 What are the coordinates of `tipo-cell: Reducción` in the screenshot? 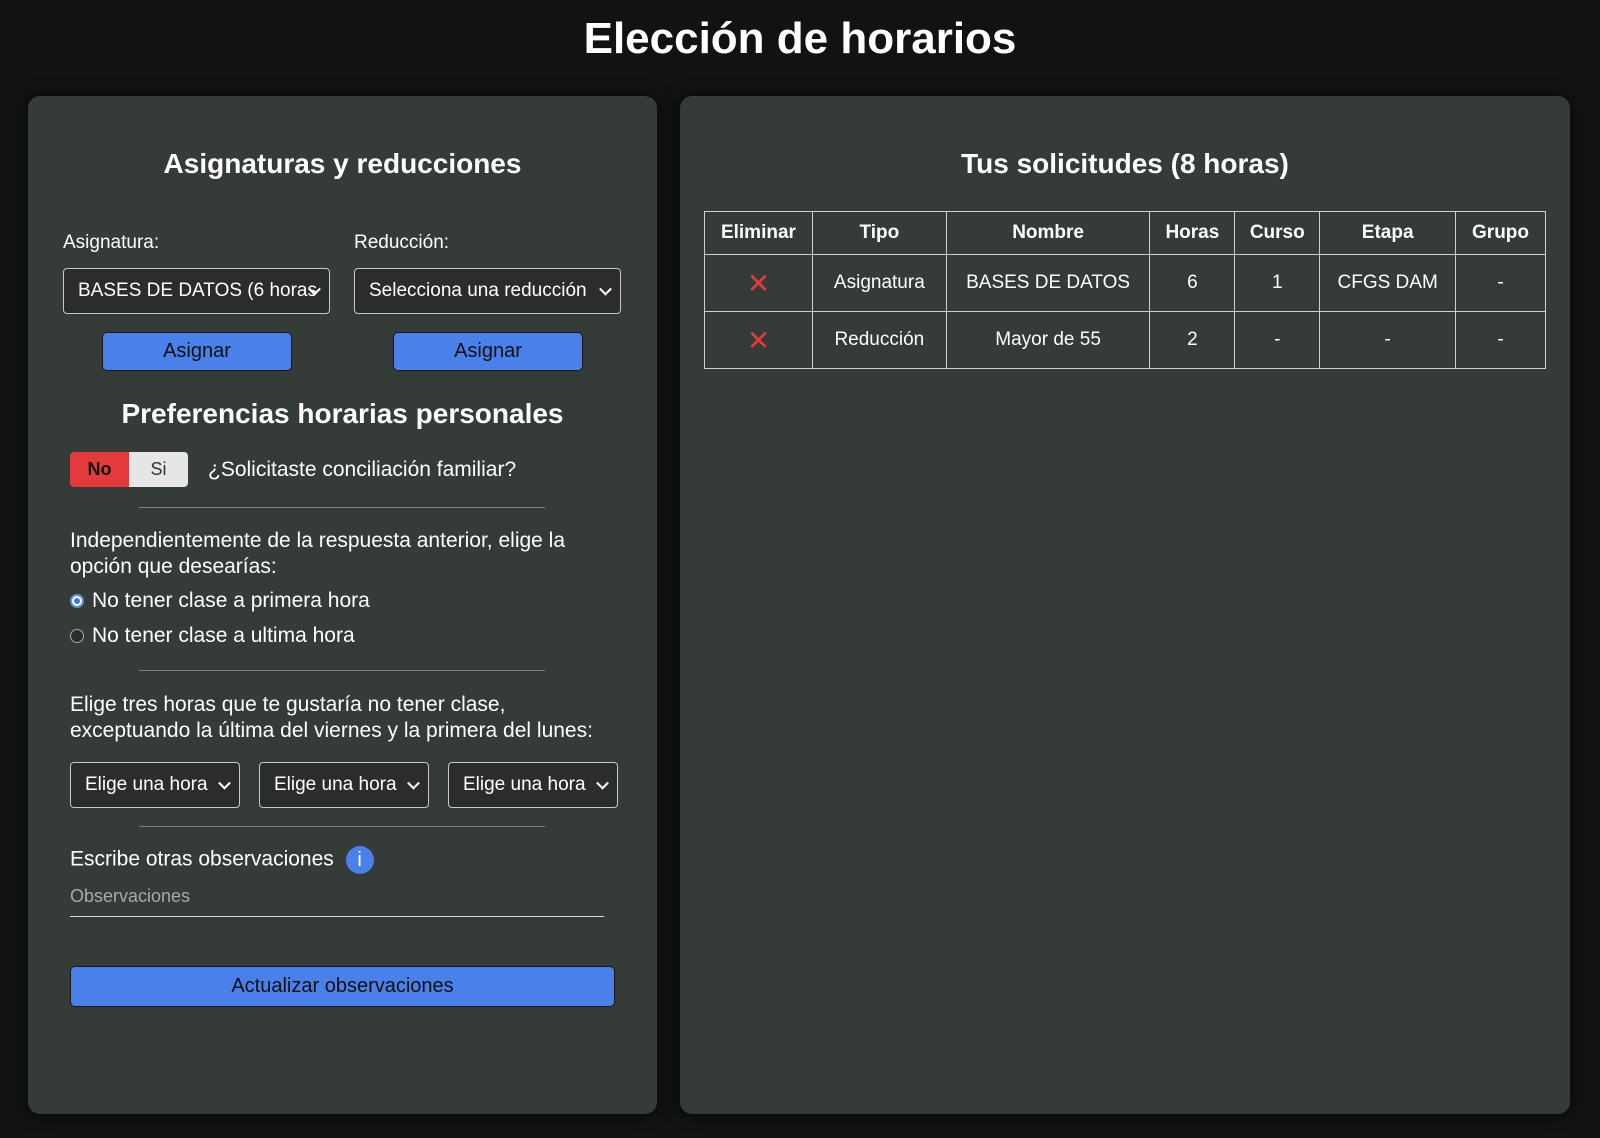 It's located at (879, 340).